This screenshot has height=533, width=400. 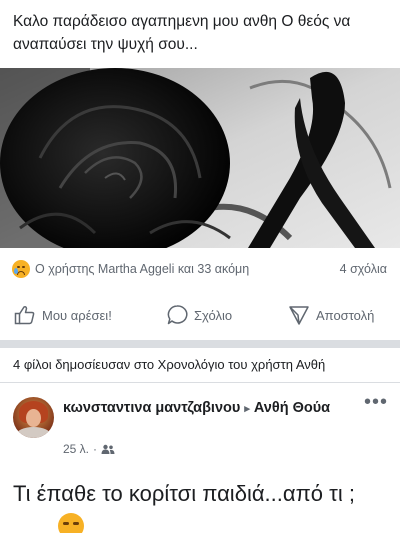 What do you see at coordinates (213, 315) in the screenshot?
I see `comment-label: Σχόλιο` at bounding box center [213, 315].